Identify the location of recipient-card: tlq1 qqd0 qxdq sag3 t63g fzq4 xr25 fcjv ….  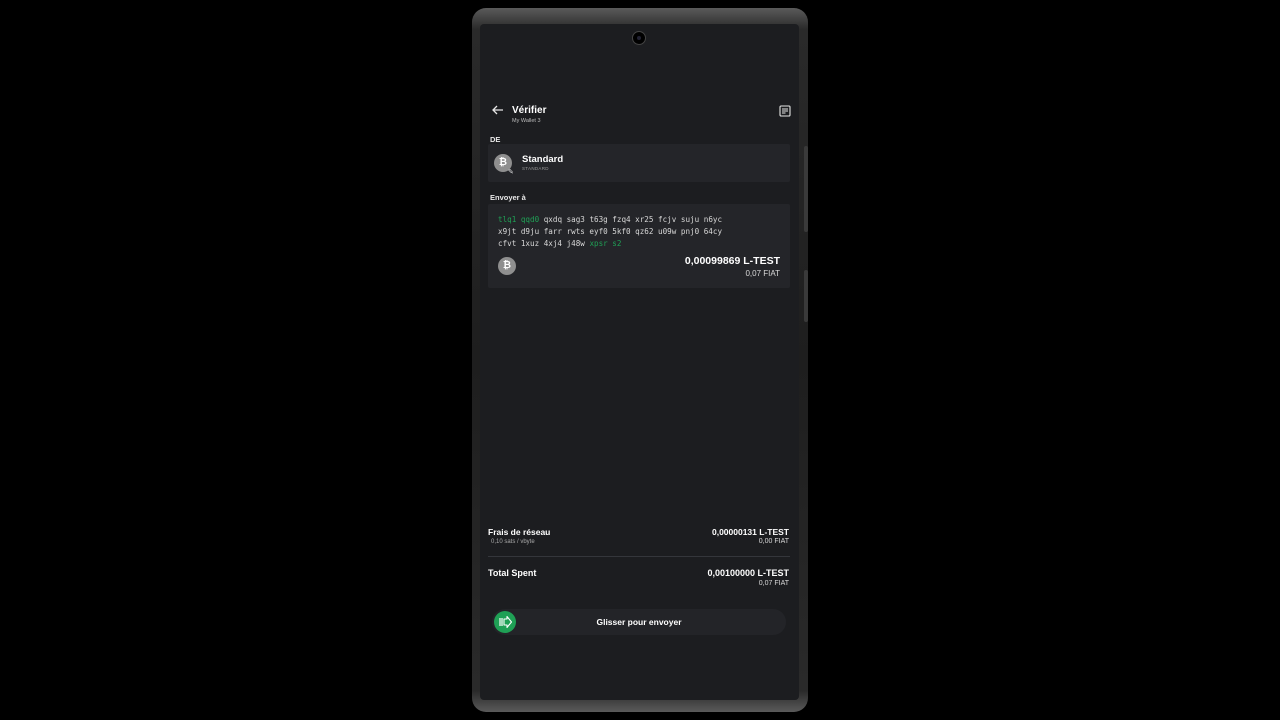
(639, 246).